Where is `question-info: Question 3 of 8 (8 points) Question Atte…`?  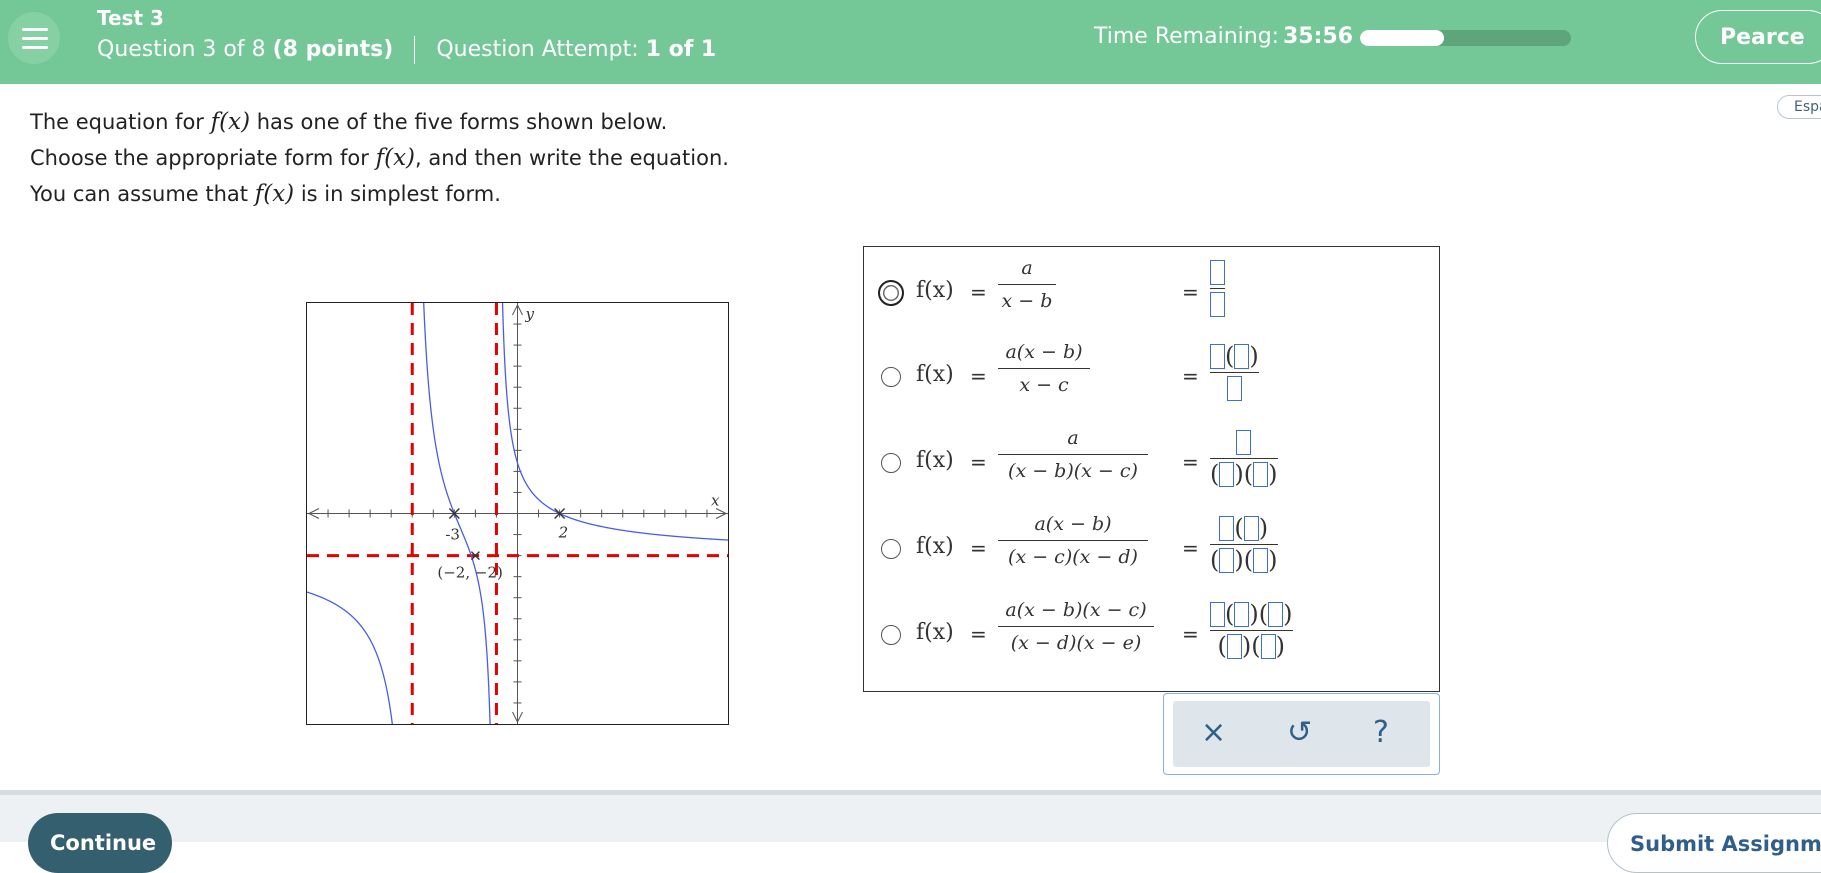
question-info: Question 3 of 8 (8 points) Question Atte… is located at coordinates (406, 50).